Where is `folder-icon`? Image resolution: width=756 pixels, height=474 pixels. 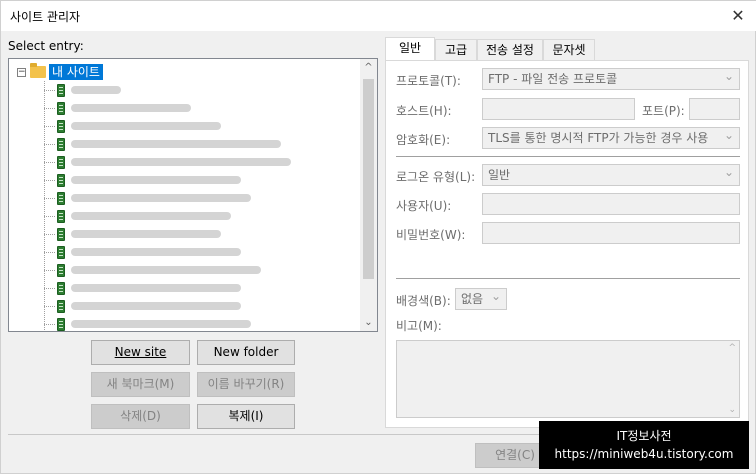 folder-icon is located at coordinates (38, 70).